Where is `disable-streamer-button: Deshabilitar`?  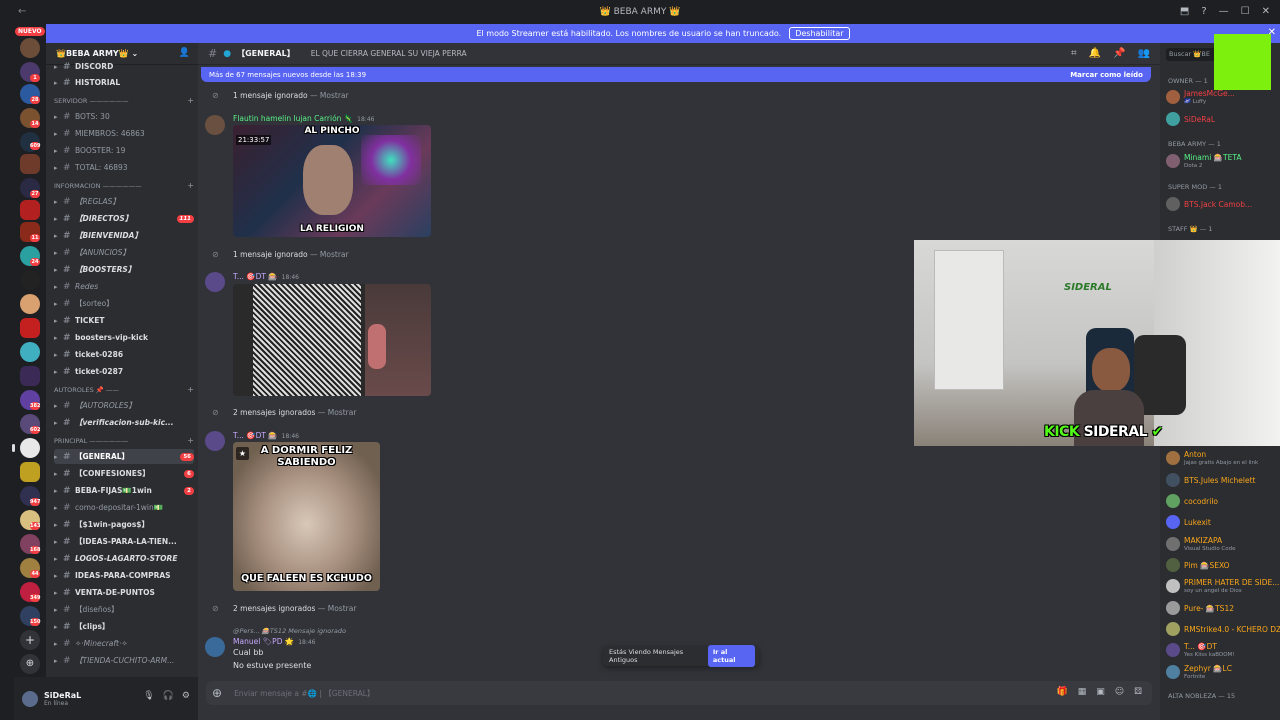
disable-streamer-button: Deshabilitar is located at coordinates (819, 33).